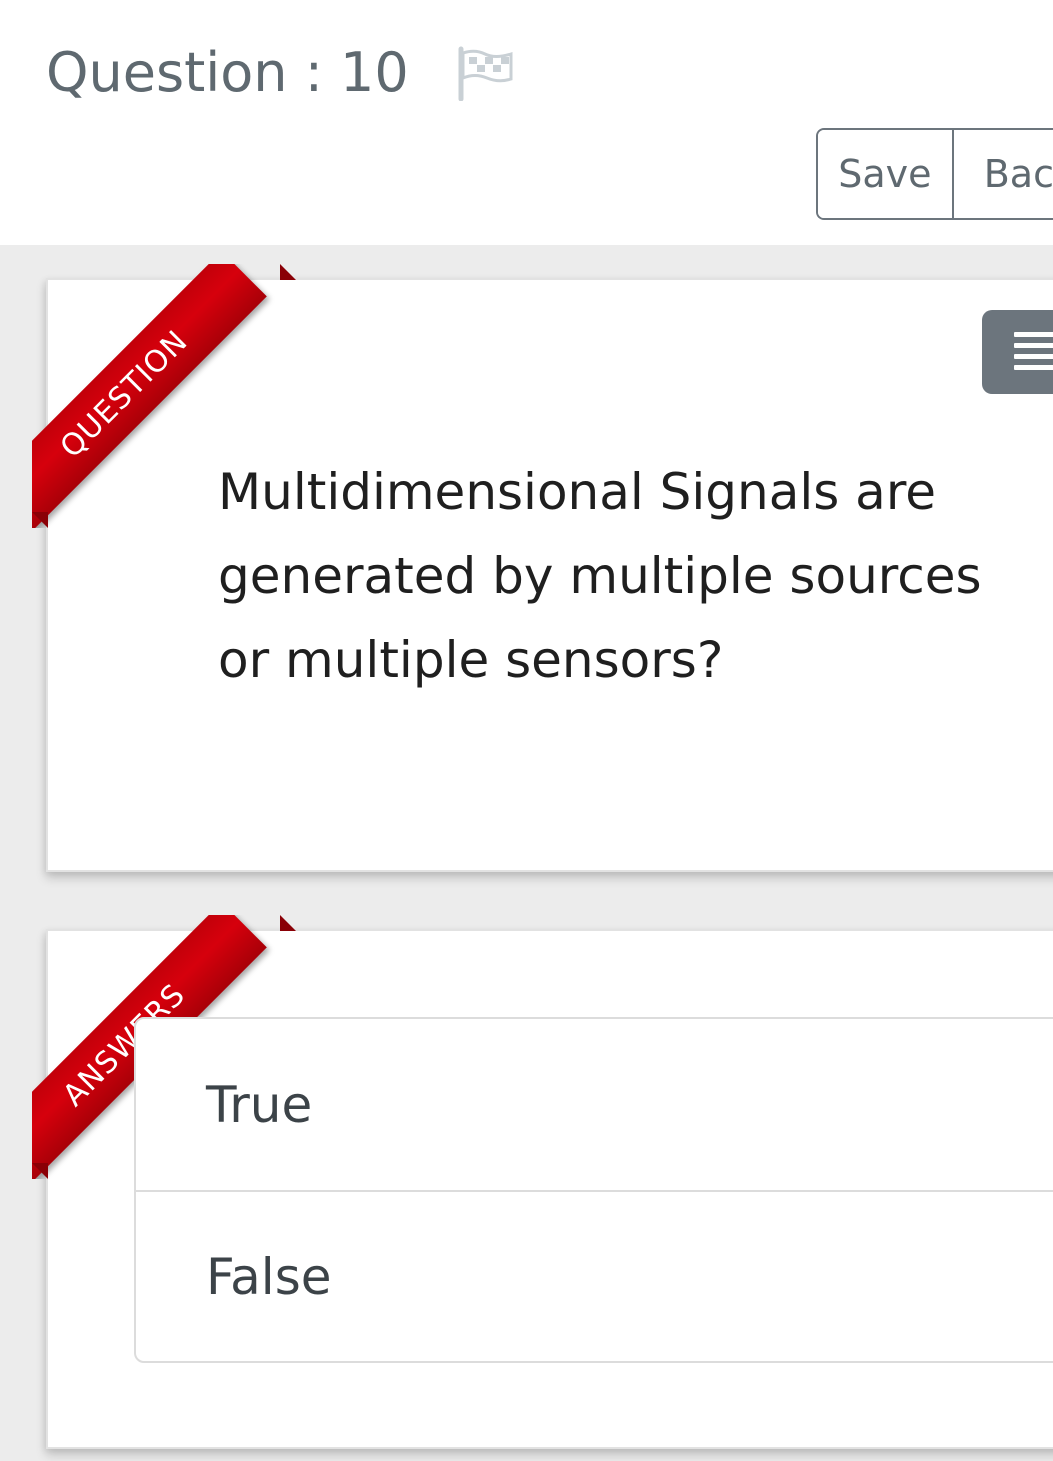 Image resolution: width=1053 pixels, height=1461 pixels. What do you see at coordinates (886, 174) in the screenshot?
I see `save-button: Save` at bounding box center [886, 174].